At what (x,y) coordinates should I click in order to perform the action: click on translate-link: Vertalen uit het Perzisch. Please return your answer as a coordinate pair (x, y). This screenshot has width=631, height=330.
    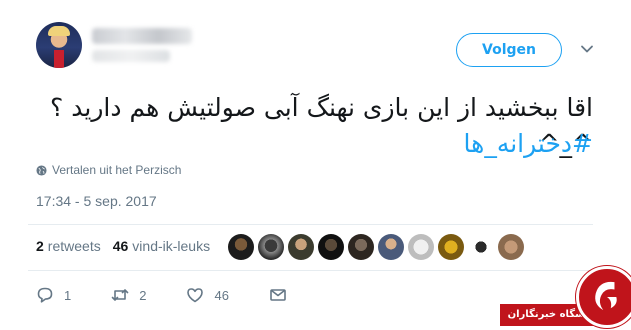
    Looking at the image, I should click on (108, 170).